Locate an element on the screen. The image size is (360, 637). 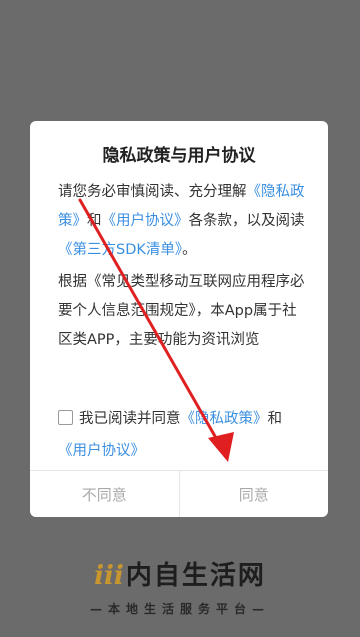
brand-logo: iii内自生活网 is located at coordinates (180, 573).